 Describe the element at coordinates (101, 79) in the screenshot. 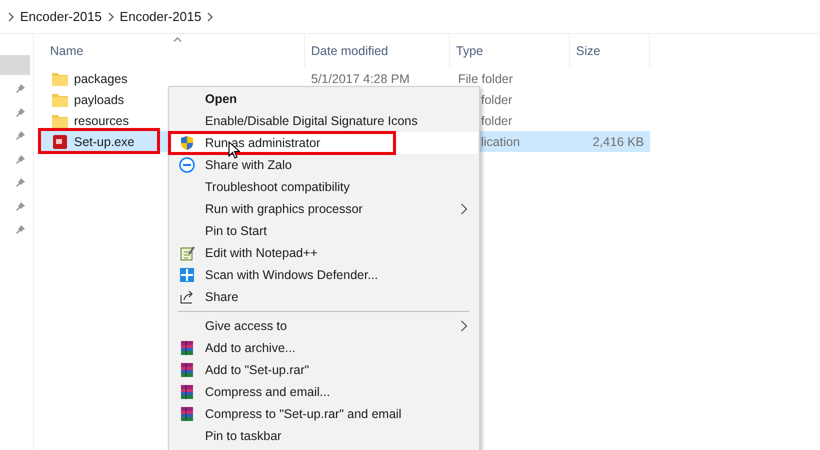

I see `file-name: packages` at that location.